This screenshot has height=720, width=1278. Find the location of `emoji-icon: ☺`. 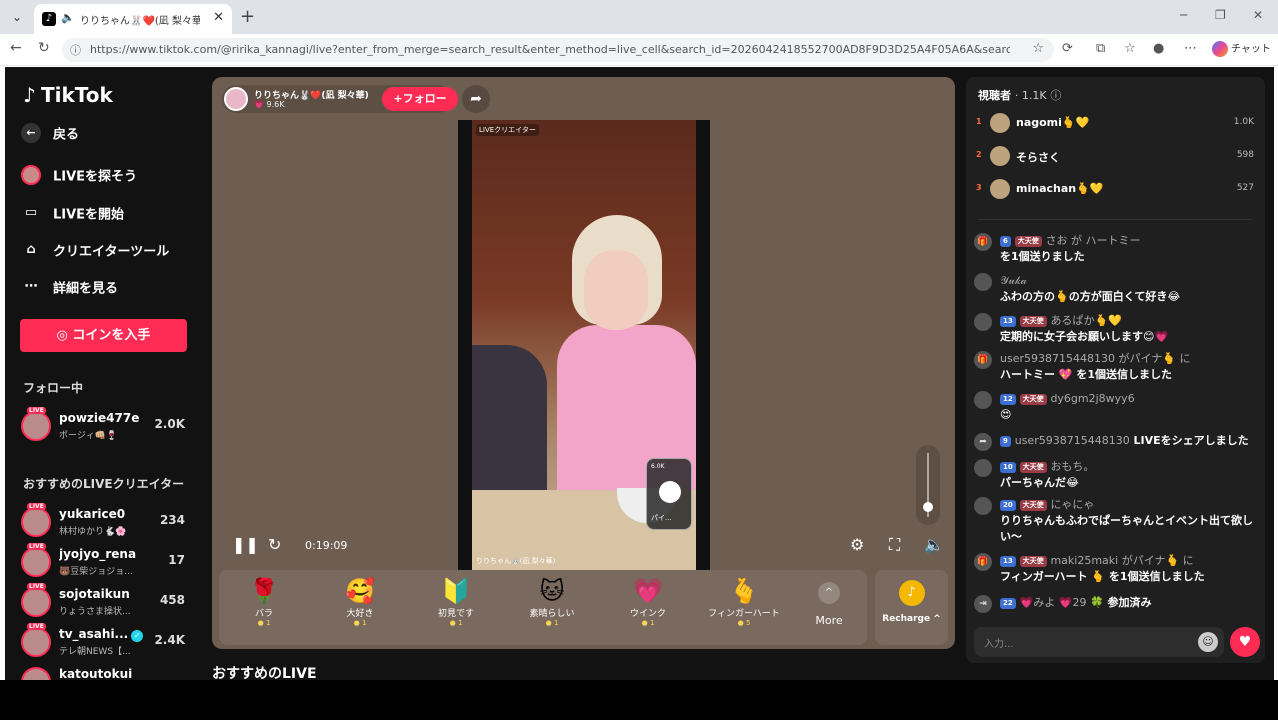

emoji-icon: ☺ is located at coordinates (1208, 642).